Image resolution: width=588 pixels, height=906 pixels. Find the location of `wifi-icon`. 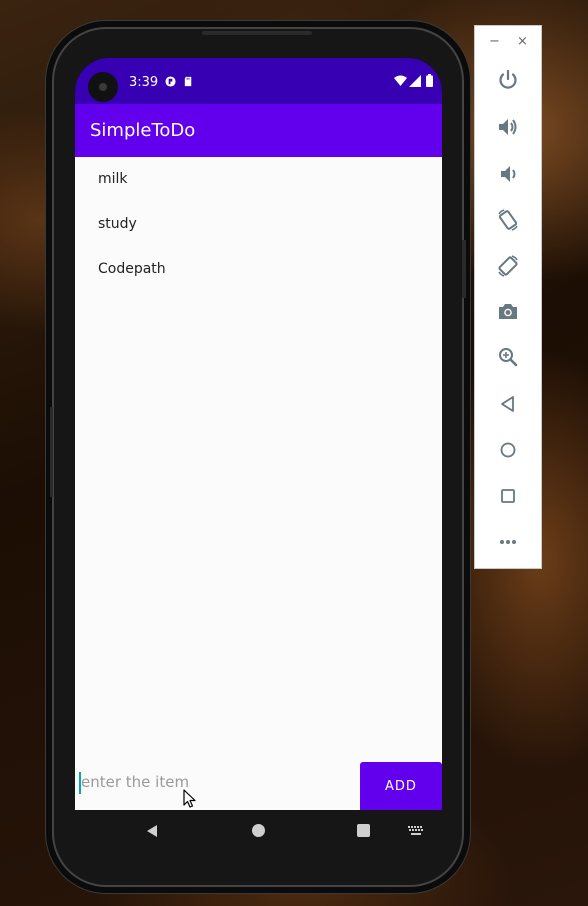

wifi-icon is located at coordinates (400, 80).